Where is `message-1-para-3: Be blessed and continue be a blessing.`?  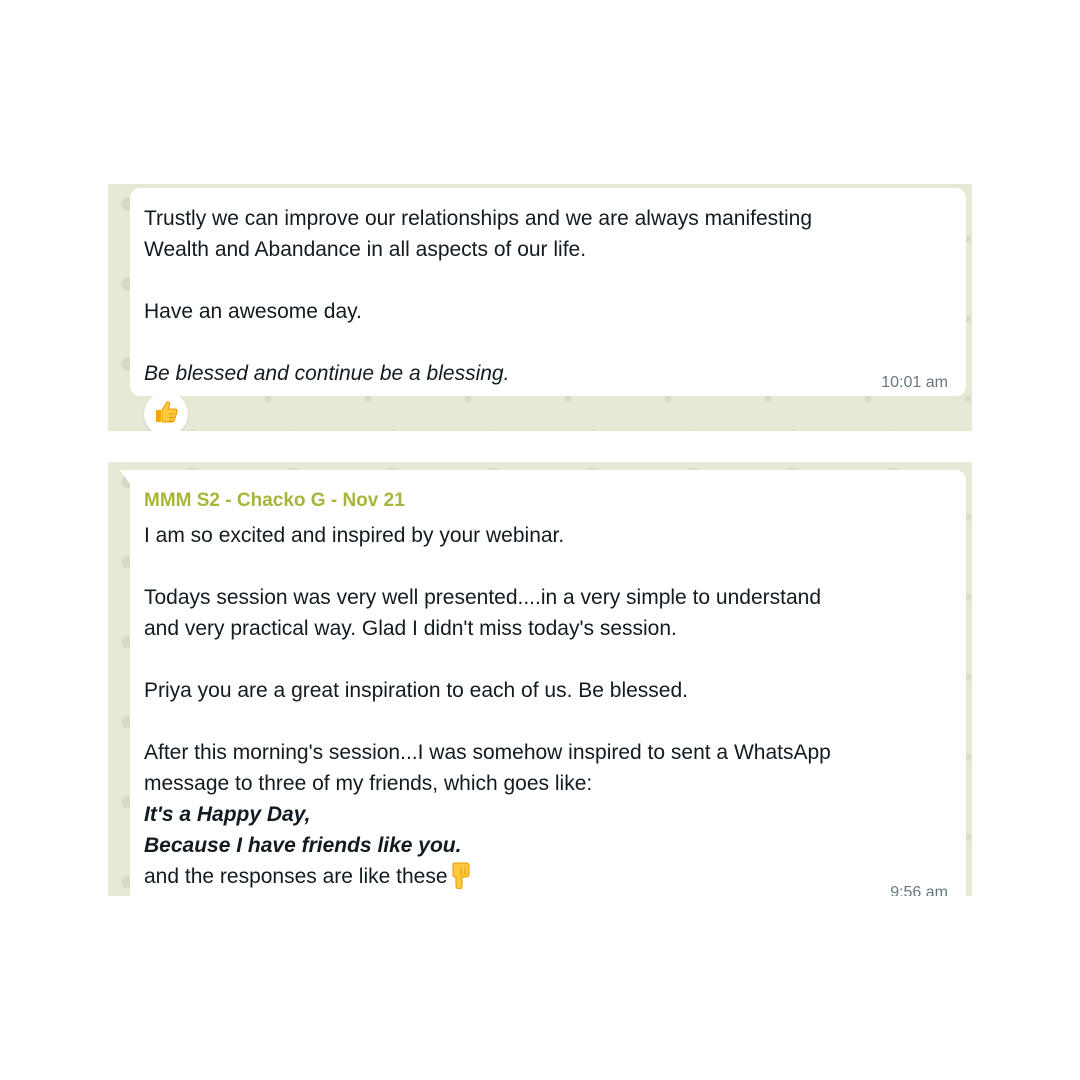 message-1-para-3: Be blessed and continue be a blessing. is located at coordinates (327, 373).